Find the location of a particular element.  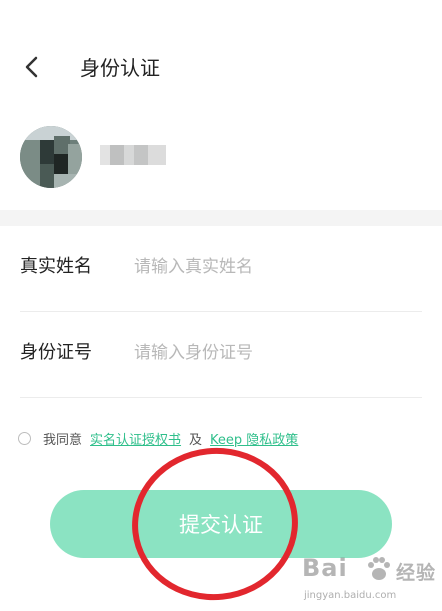

back-button is located at coordinates (33, 67).